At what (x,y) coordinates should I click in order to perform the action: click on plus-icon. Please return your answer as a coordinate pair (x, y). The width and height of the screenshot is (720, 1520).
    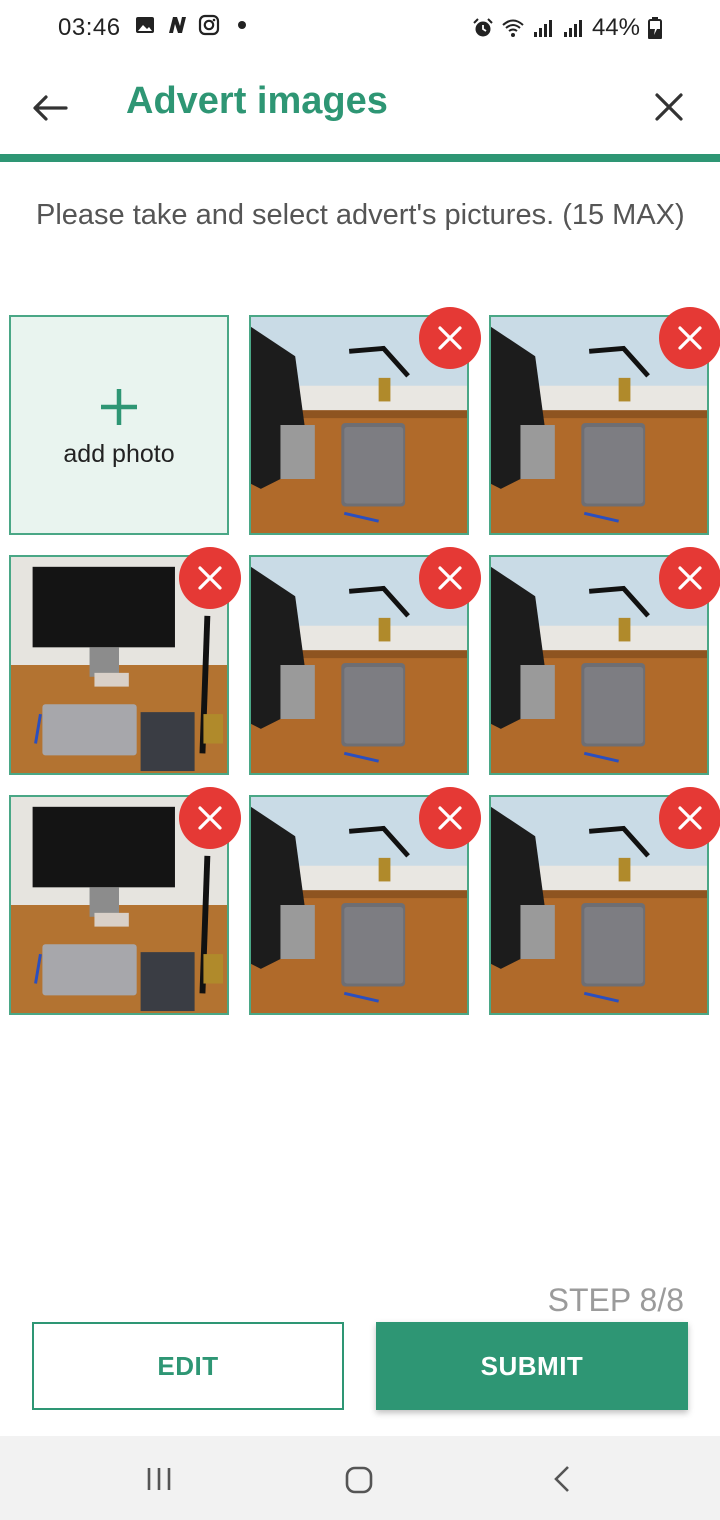
    Looking at the image, I should click on (119, 407).